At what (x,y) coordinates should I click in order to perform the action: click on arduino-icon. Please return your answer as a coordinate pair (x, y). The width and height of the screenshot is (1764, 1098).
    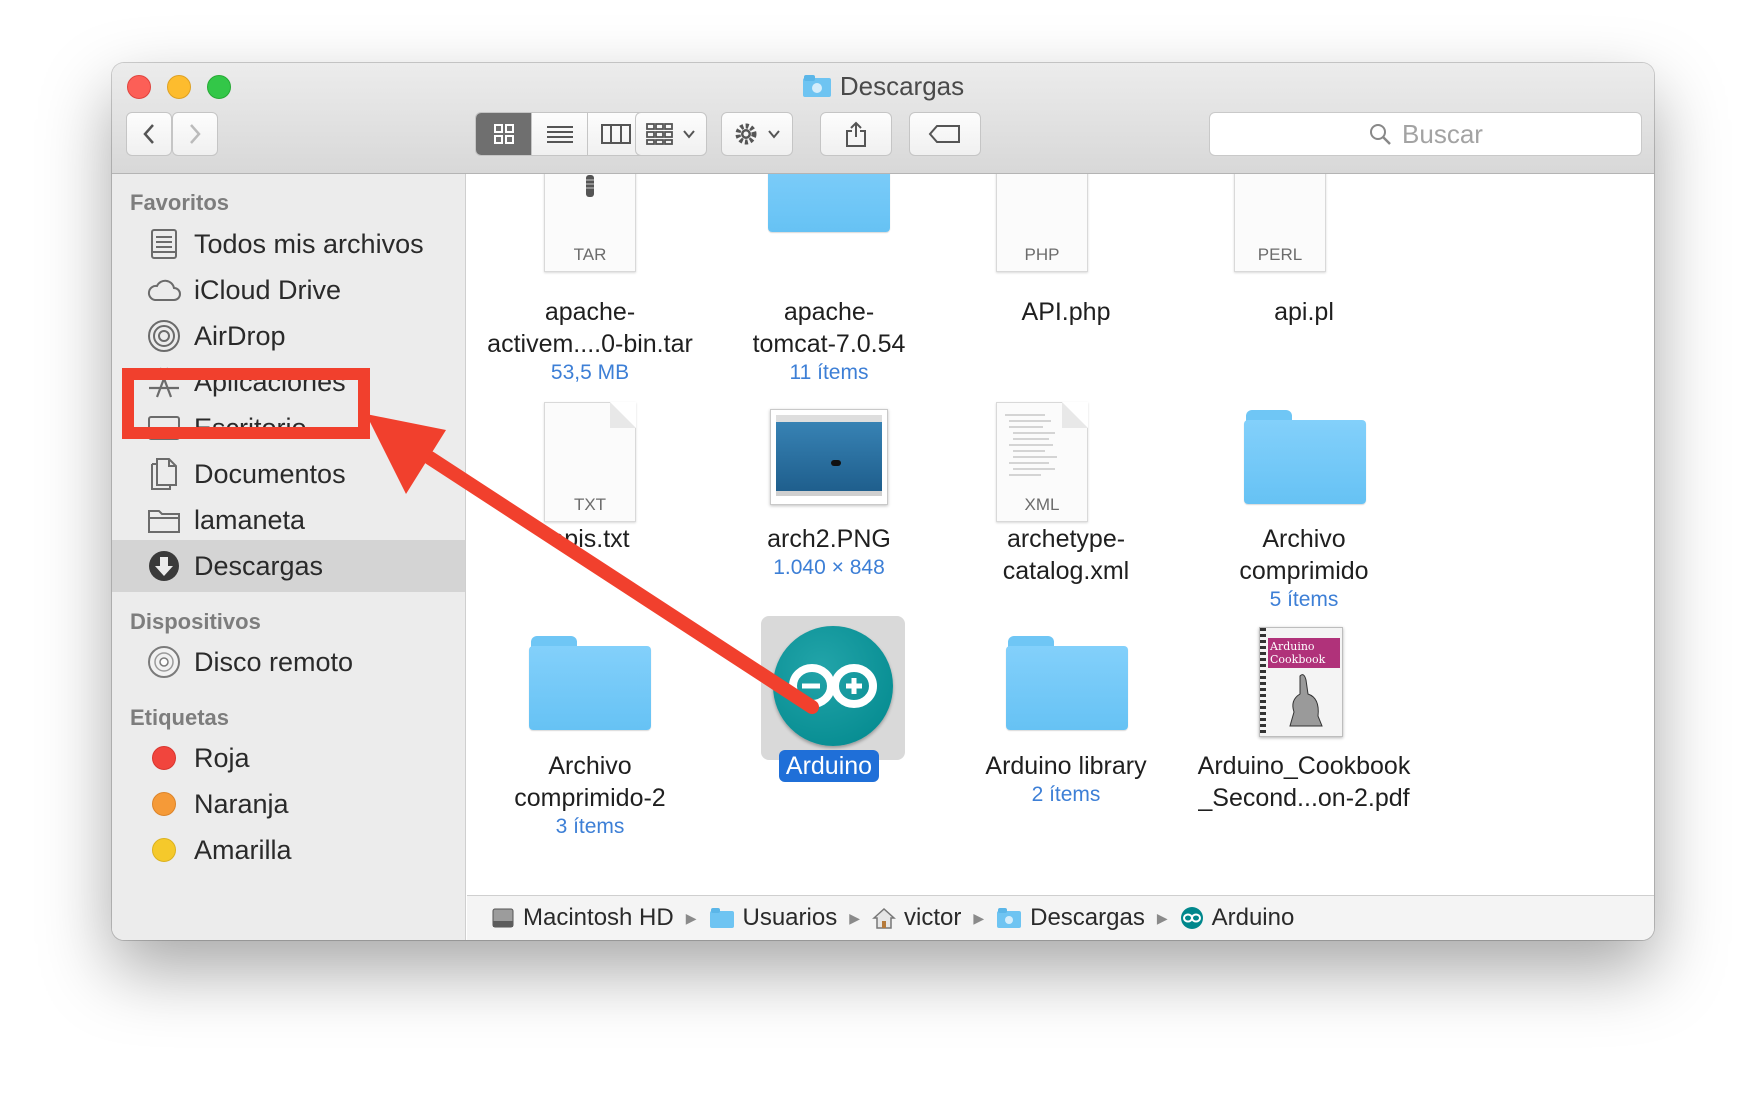
    Looking at the image, I should click on (1191, 918).